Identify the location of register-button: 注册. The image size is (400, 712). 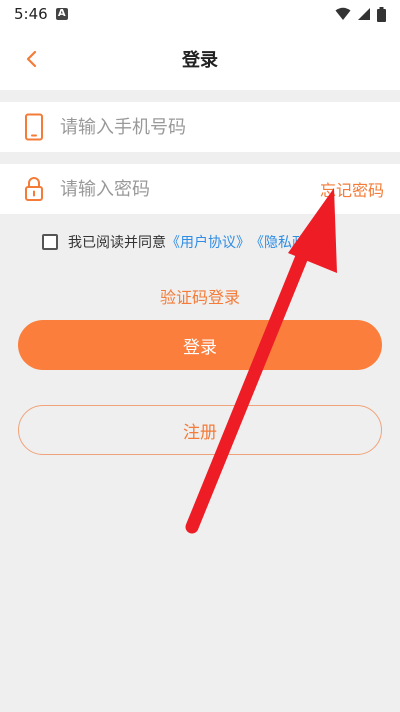
(200, 430).